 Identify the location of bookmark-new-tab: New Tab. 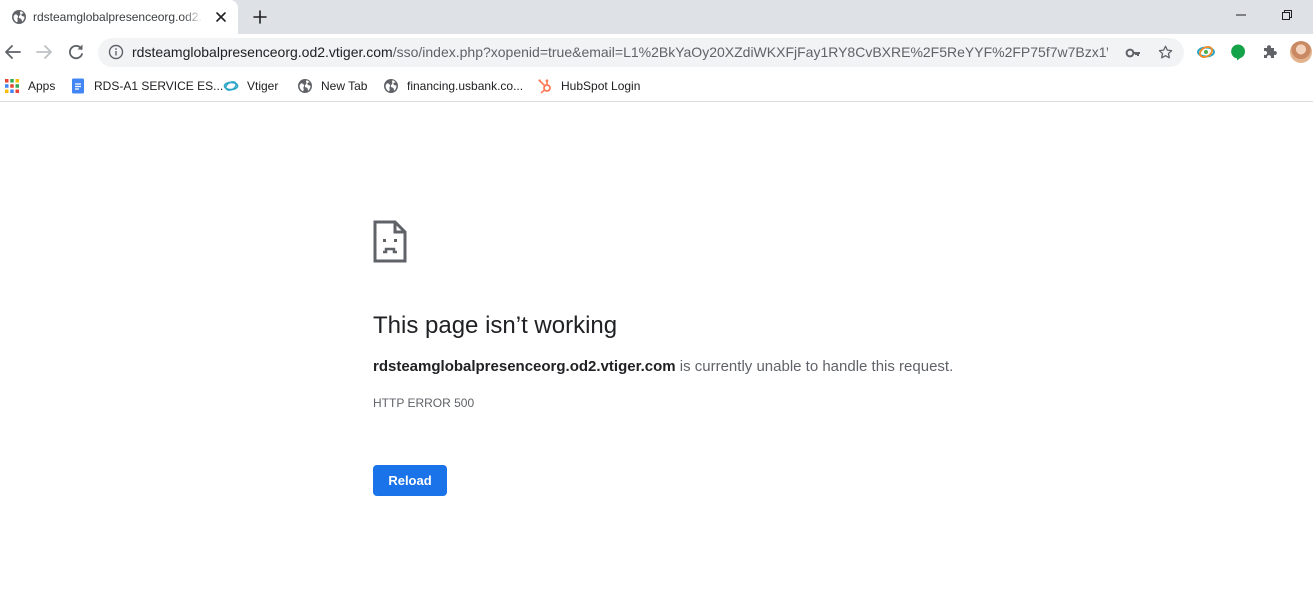
(332, 86).